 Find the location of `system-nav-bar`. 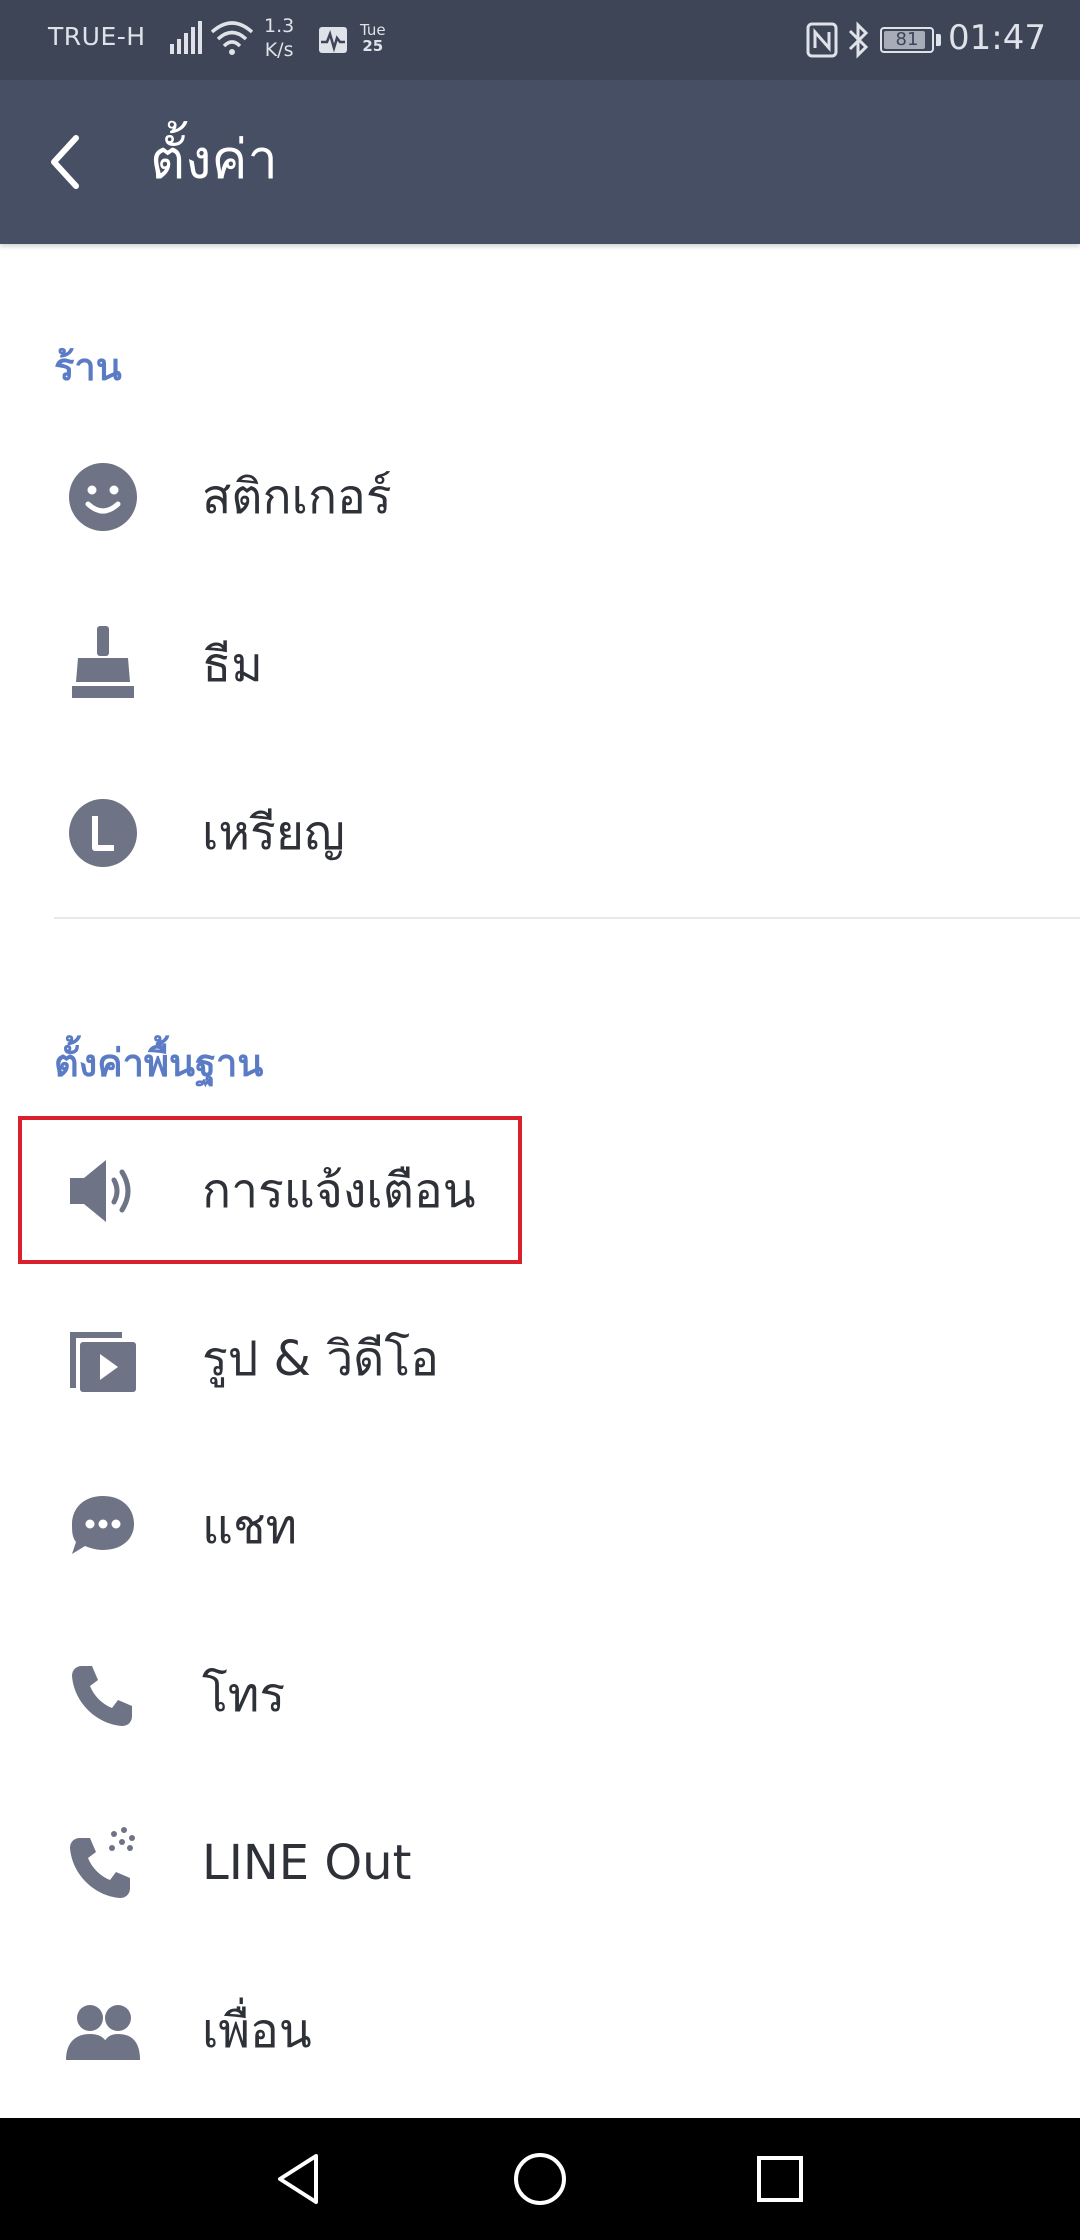

system-nav-bar is located at coordinates (540, 2179).